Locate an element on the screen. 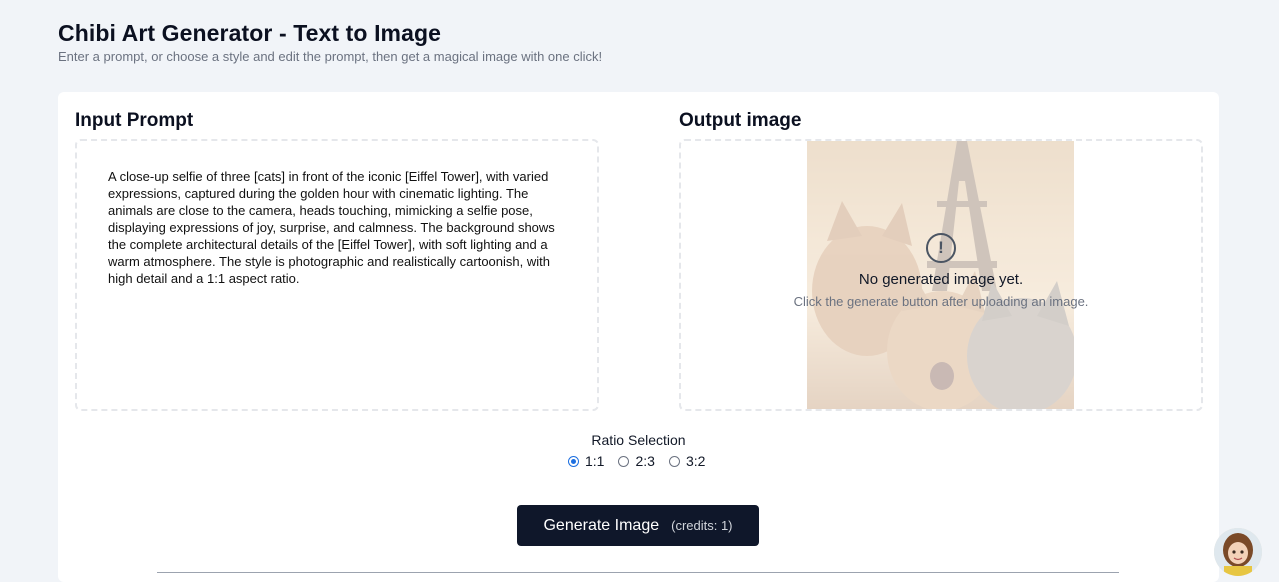  ratio-option-2-3: 2:3 is located at coordinates (636, 461).